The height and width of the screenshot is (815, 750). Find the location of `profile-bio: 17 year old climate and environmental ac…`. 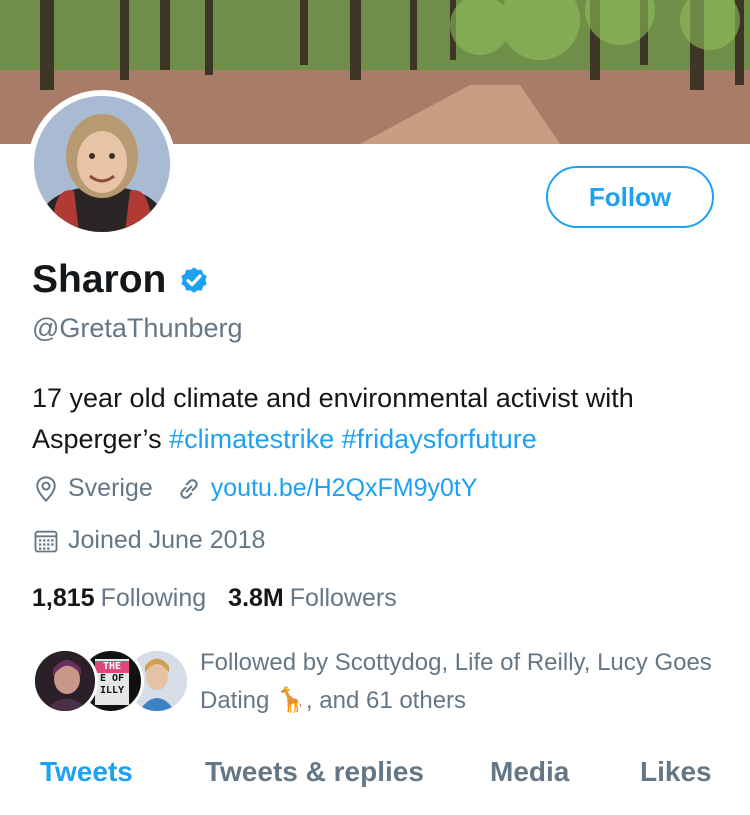

profile-bio: 17 year old climate and environmental ac… is located at coordinates (377, 419).